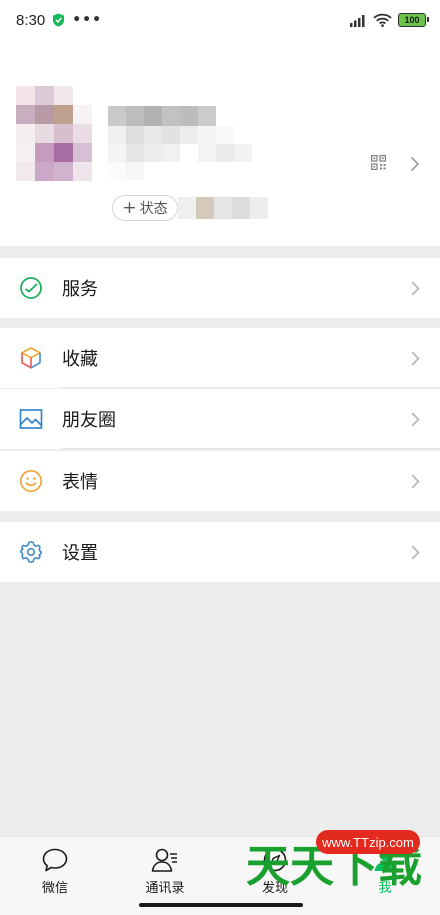  I want to click on signal-icon, so click(357, 20).